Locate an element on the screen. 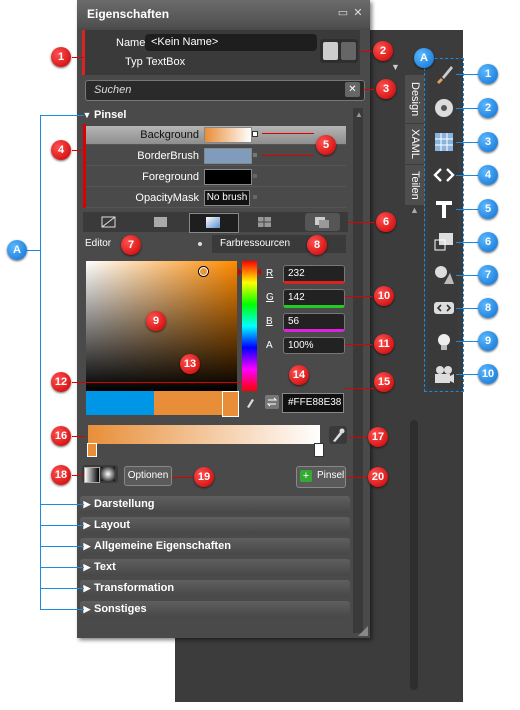  close-icon: ✕ is located at coordinates (358, 13).